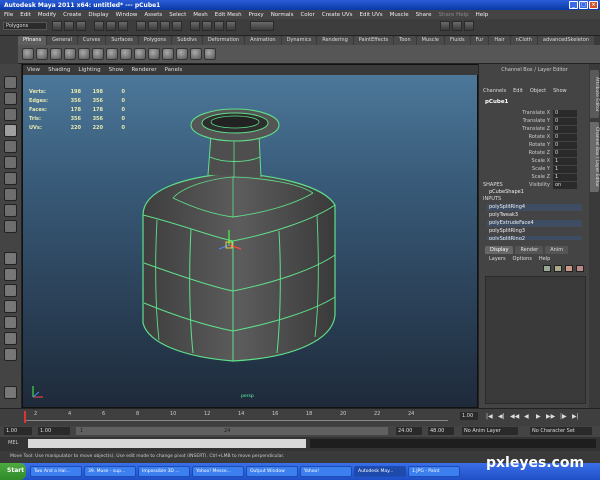 Image resolution: width=600 pixels, height=480 pixels. What do you see at coordinates (25, 15) in the screenshot?
I see `menu-edit: Edit` at bounding box center [25, 15].